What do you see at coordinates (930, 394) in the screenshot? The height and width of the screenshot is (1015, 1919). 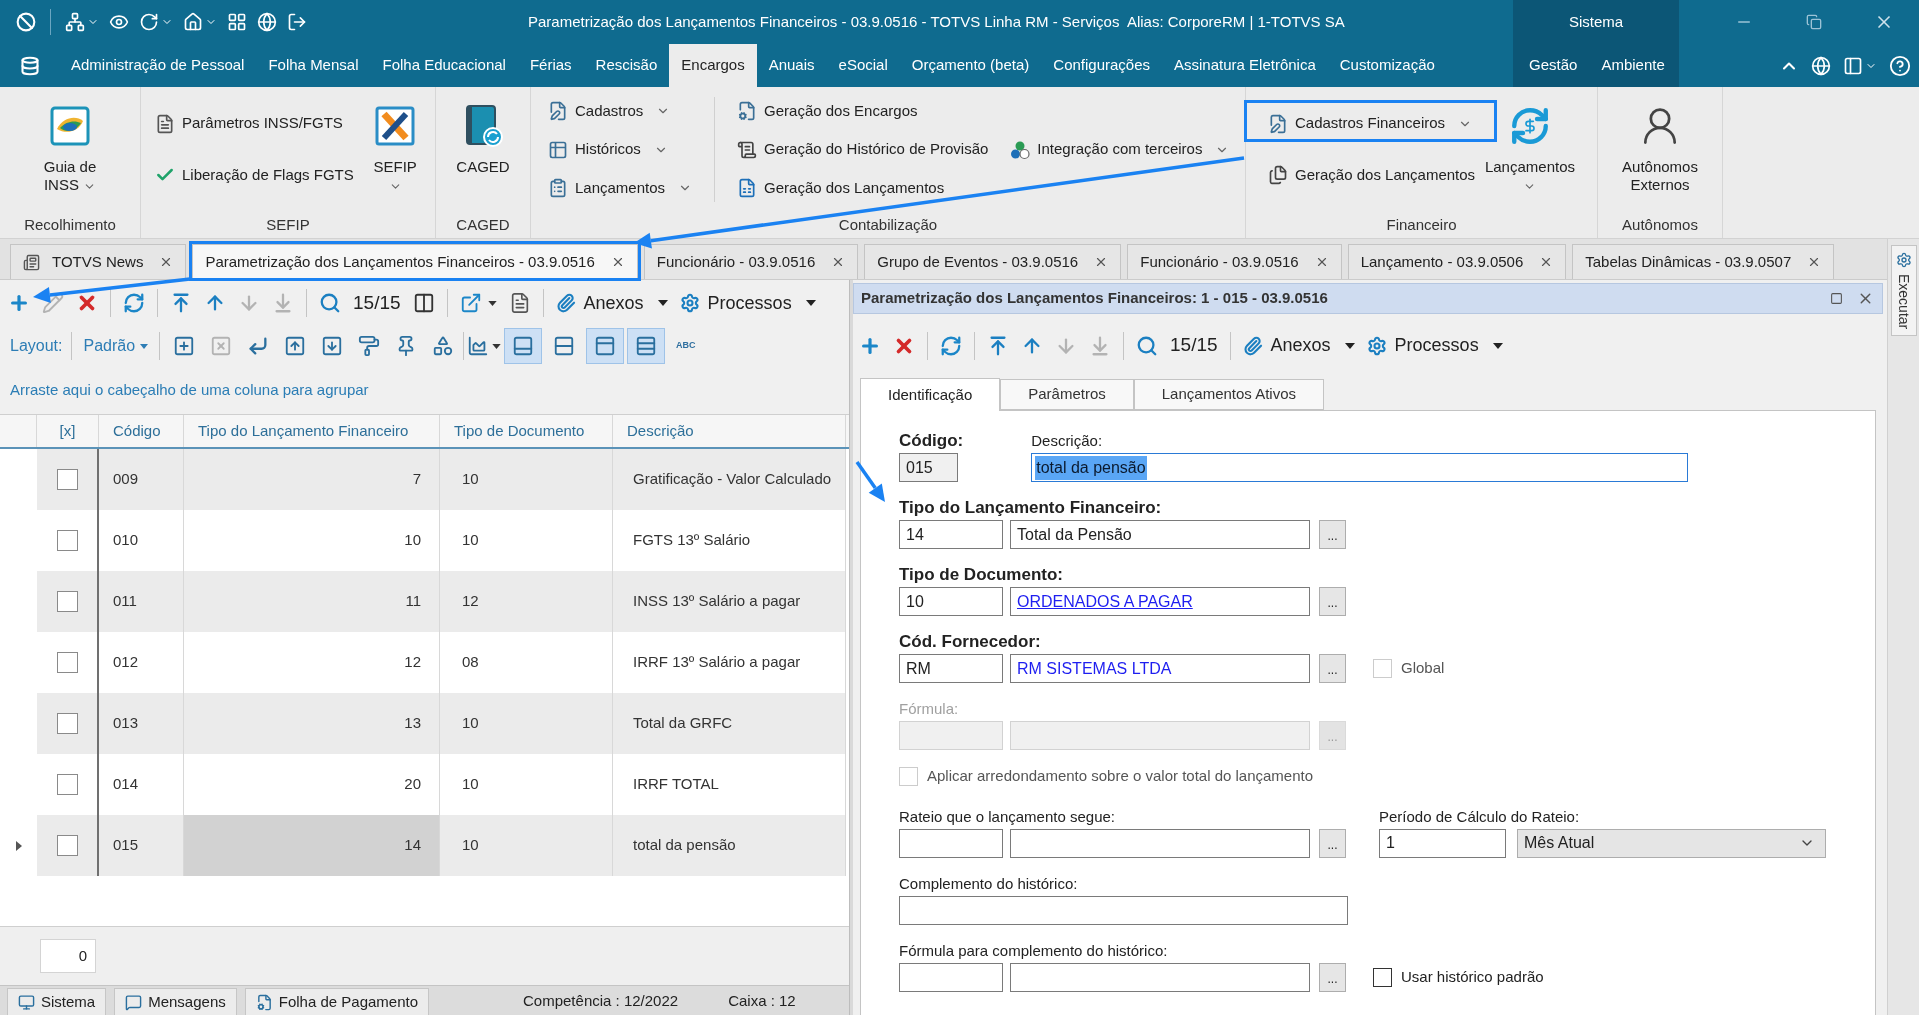 I see `form-tab: Identificação` at bounding box center [930, 394].